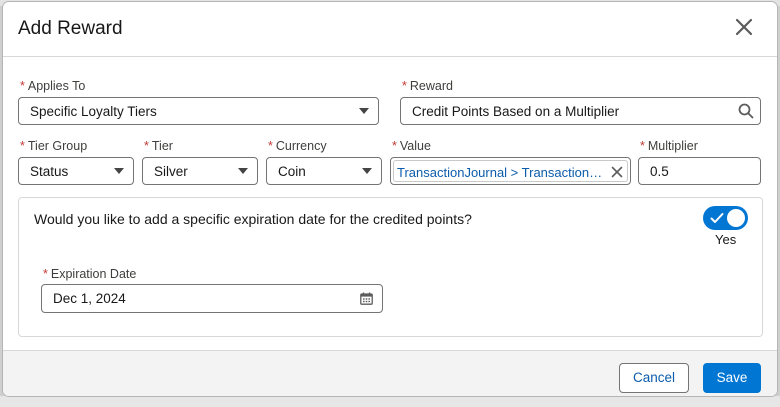  What do you see at coordinates (736, 218) in the screenshot?
I see `toggle-knob` at bounding box center [736, 218].